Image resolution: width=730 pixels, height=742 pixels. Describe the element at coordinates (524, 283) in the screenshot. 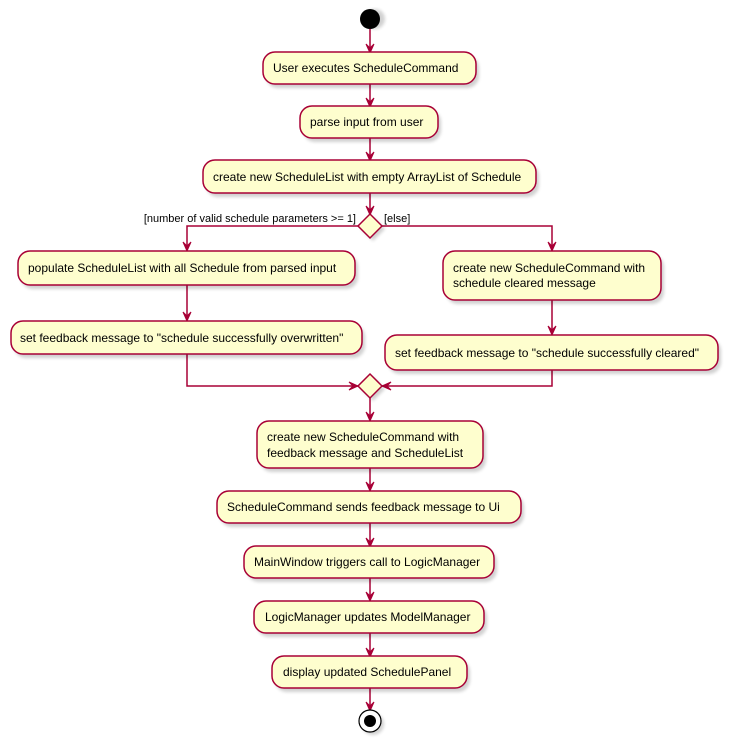

I see `svg-text: schedule cleared message` at that location.